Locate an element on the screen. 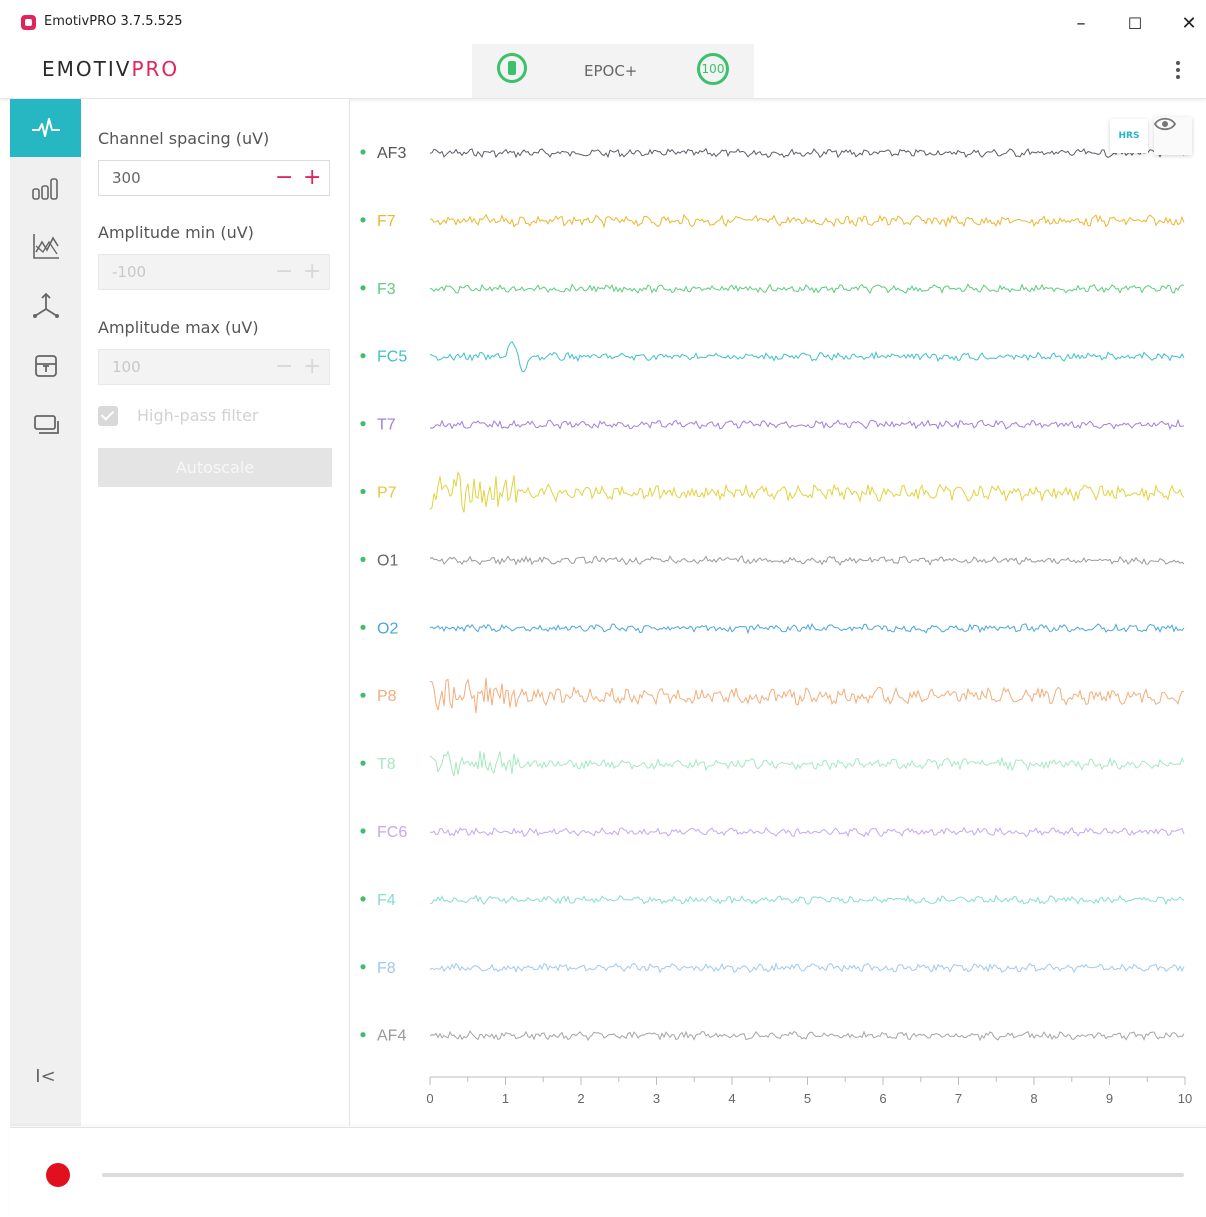 This screenshot has height=1217, width=1206. waveform-icon is located at coordinates (45, 127).